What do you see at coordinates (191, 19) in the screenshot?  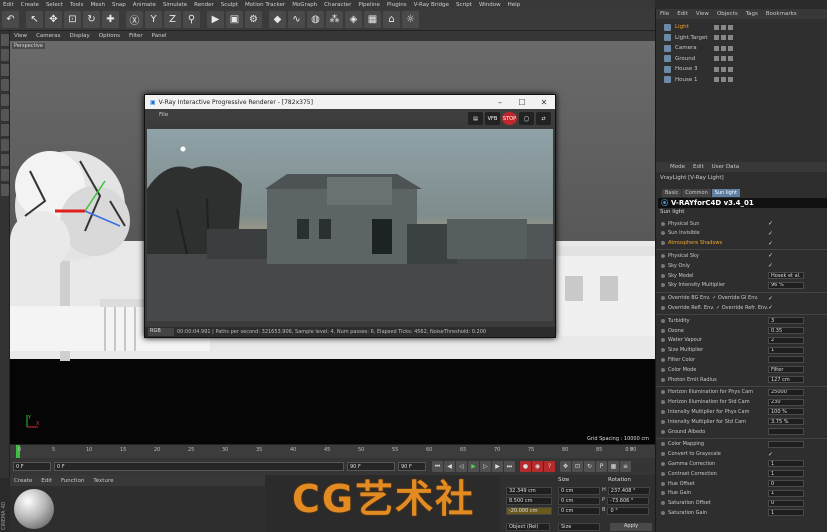 I see `coordinate-system-icon: ⚲` at bounding box center [191, 19].